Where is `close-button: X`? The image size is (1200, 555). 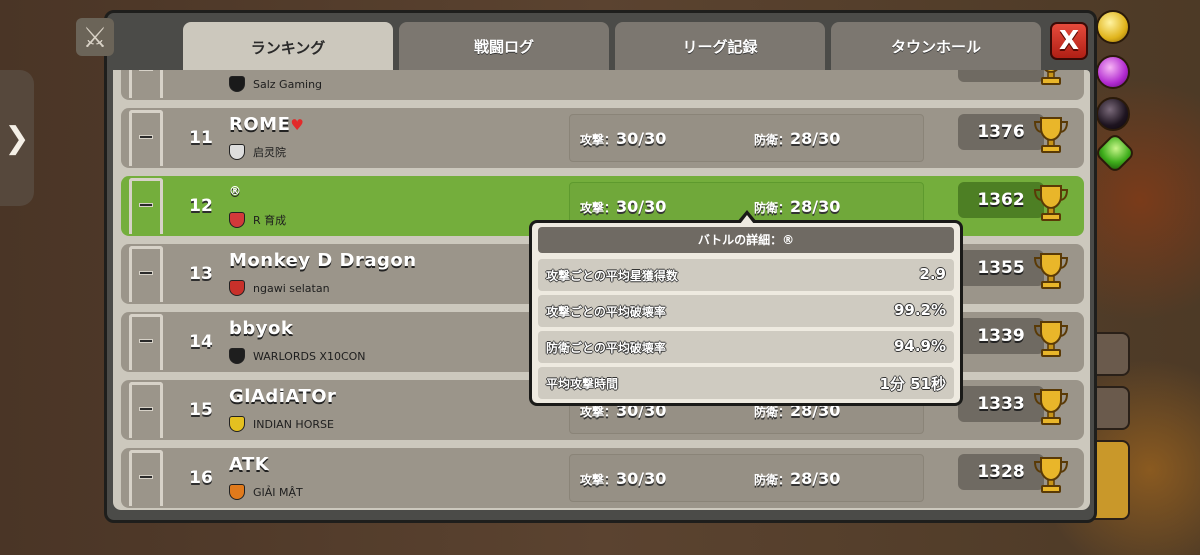 close-button: X is located at coordinates (1069, 41).